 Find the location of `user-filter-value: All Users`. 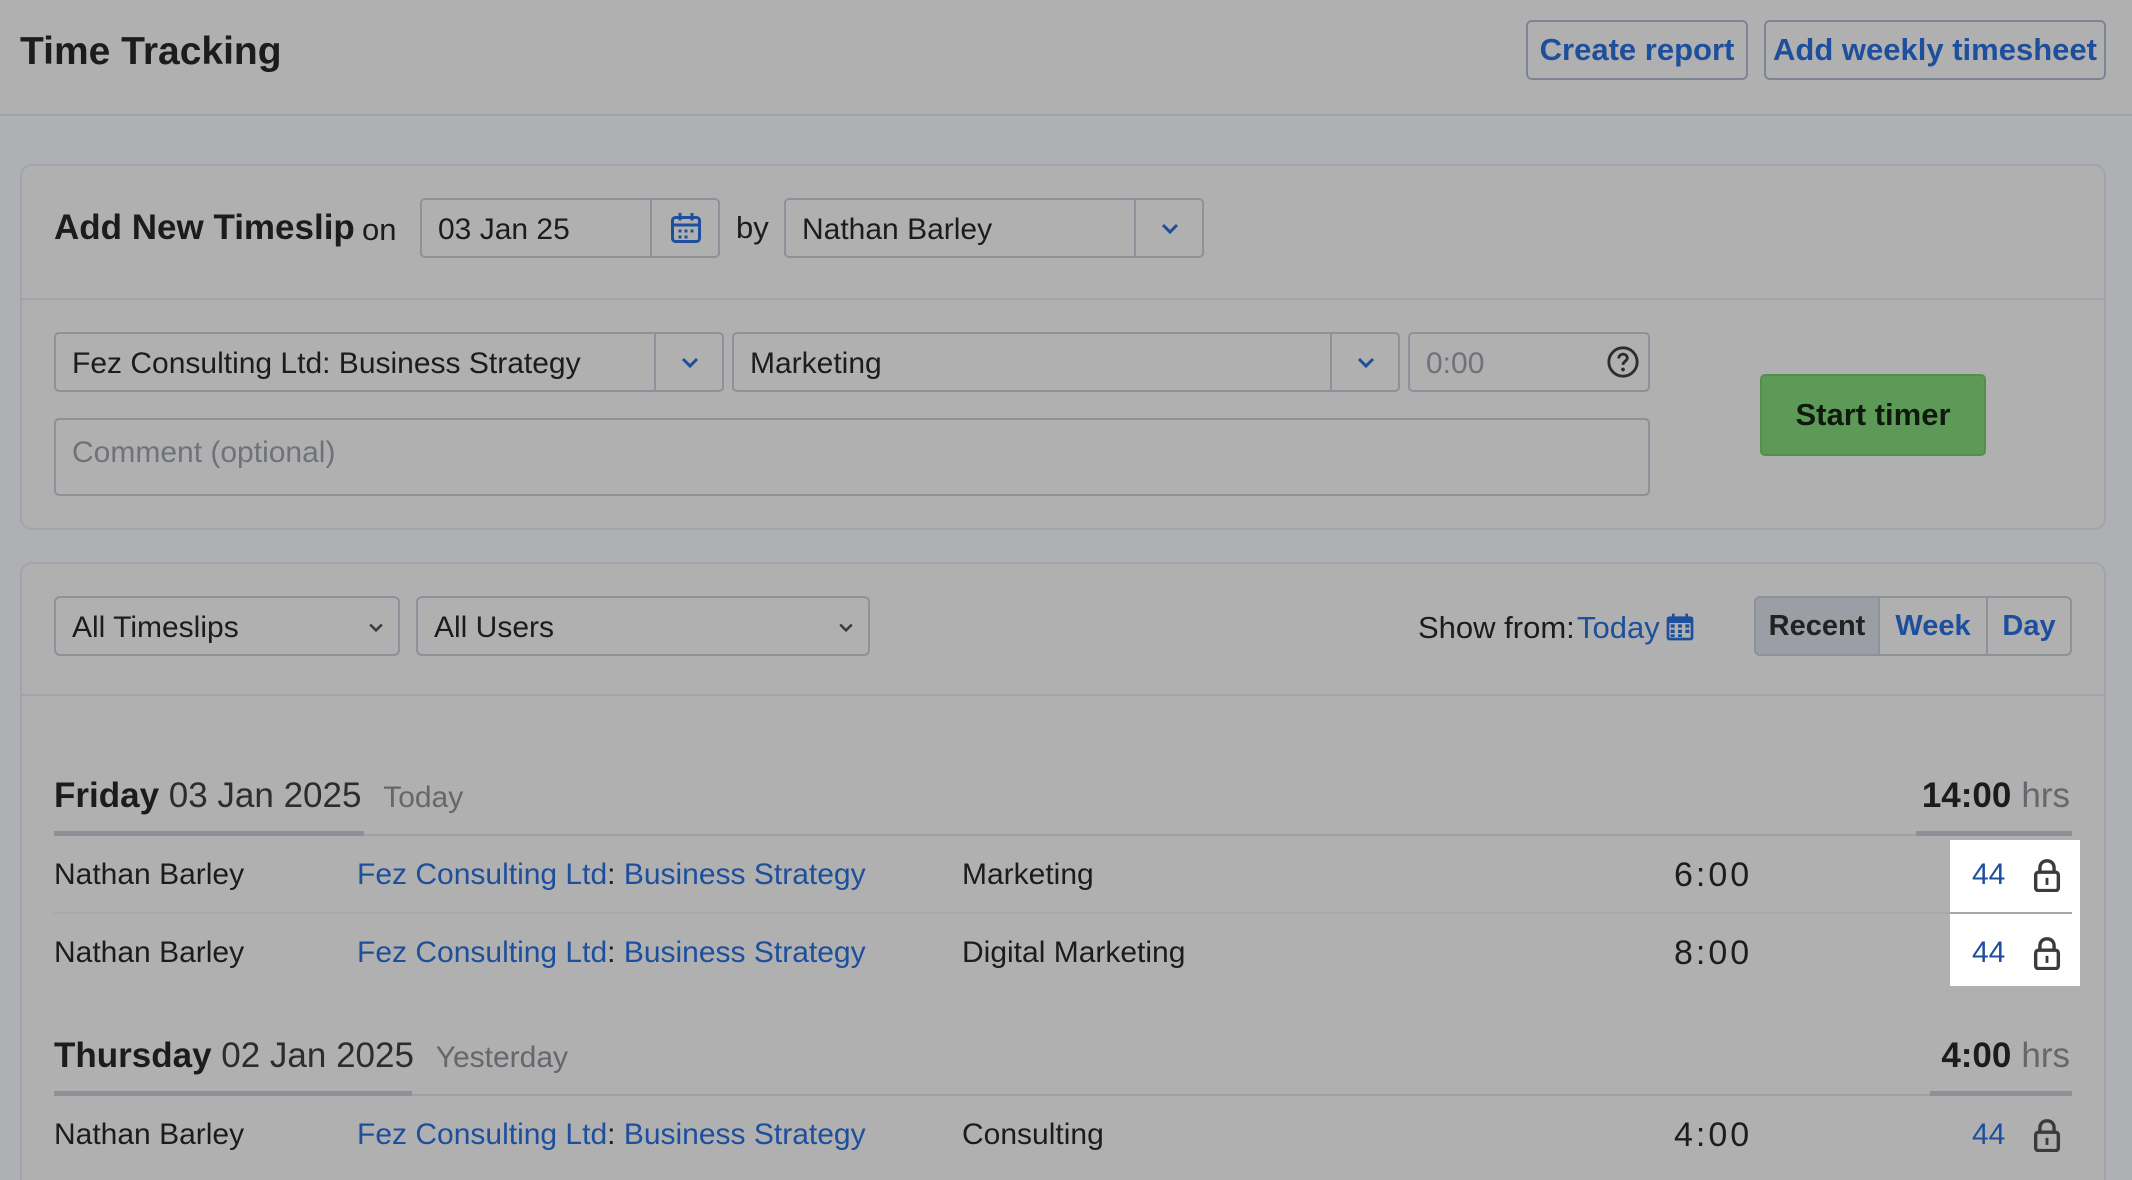

user-filter-value: All Users is located at coordinates (494, 627).